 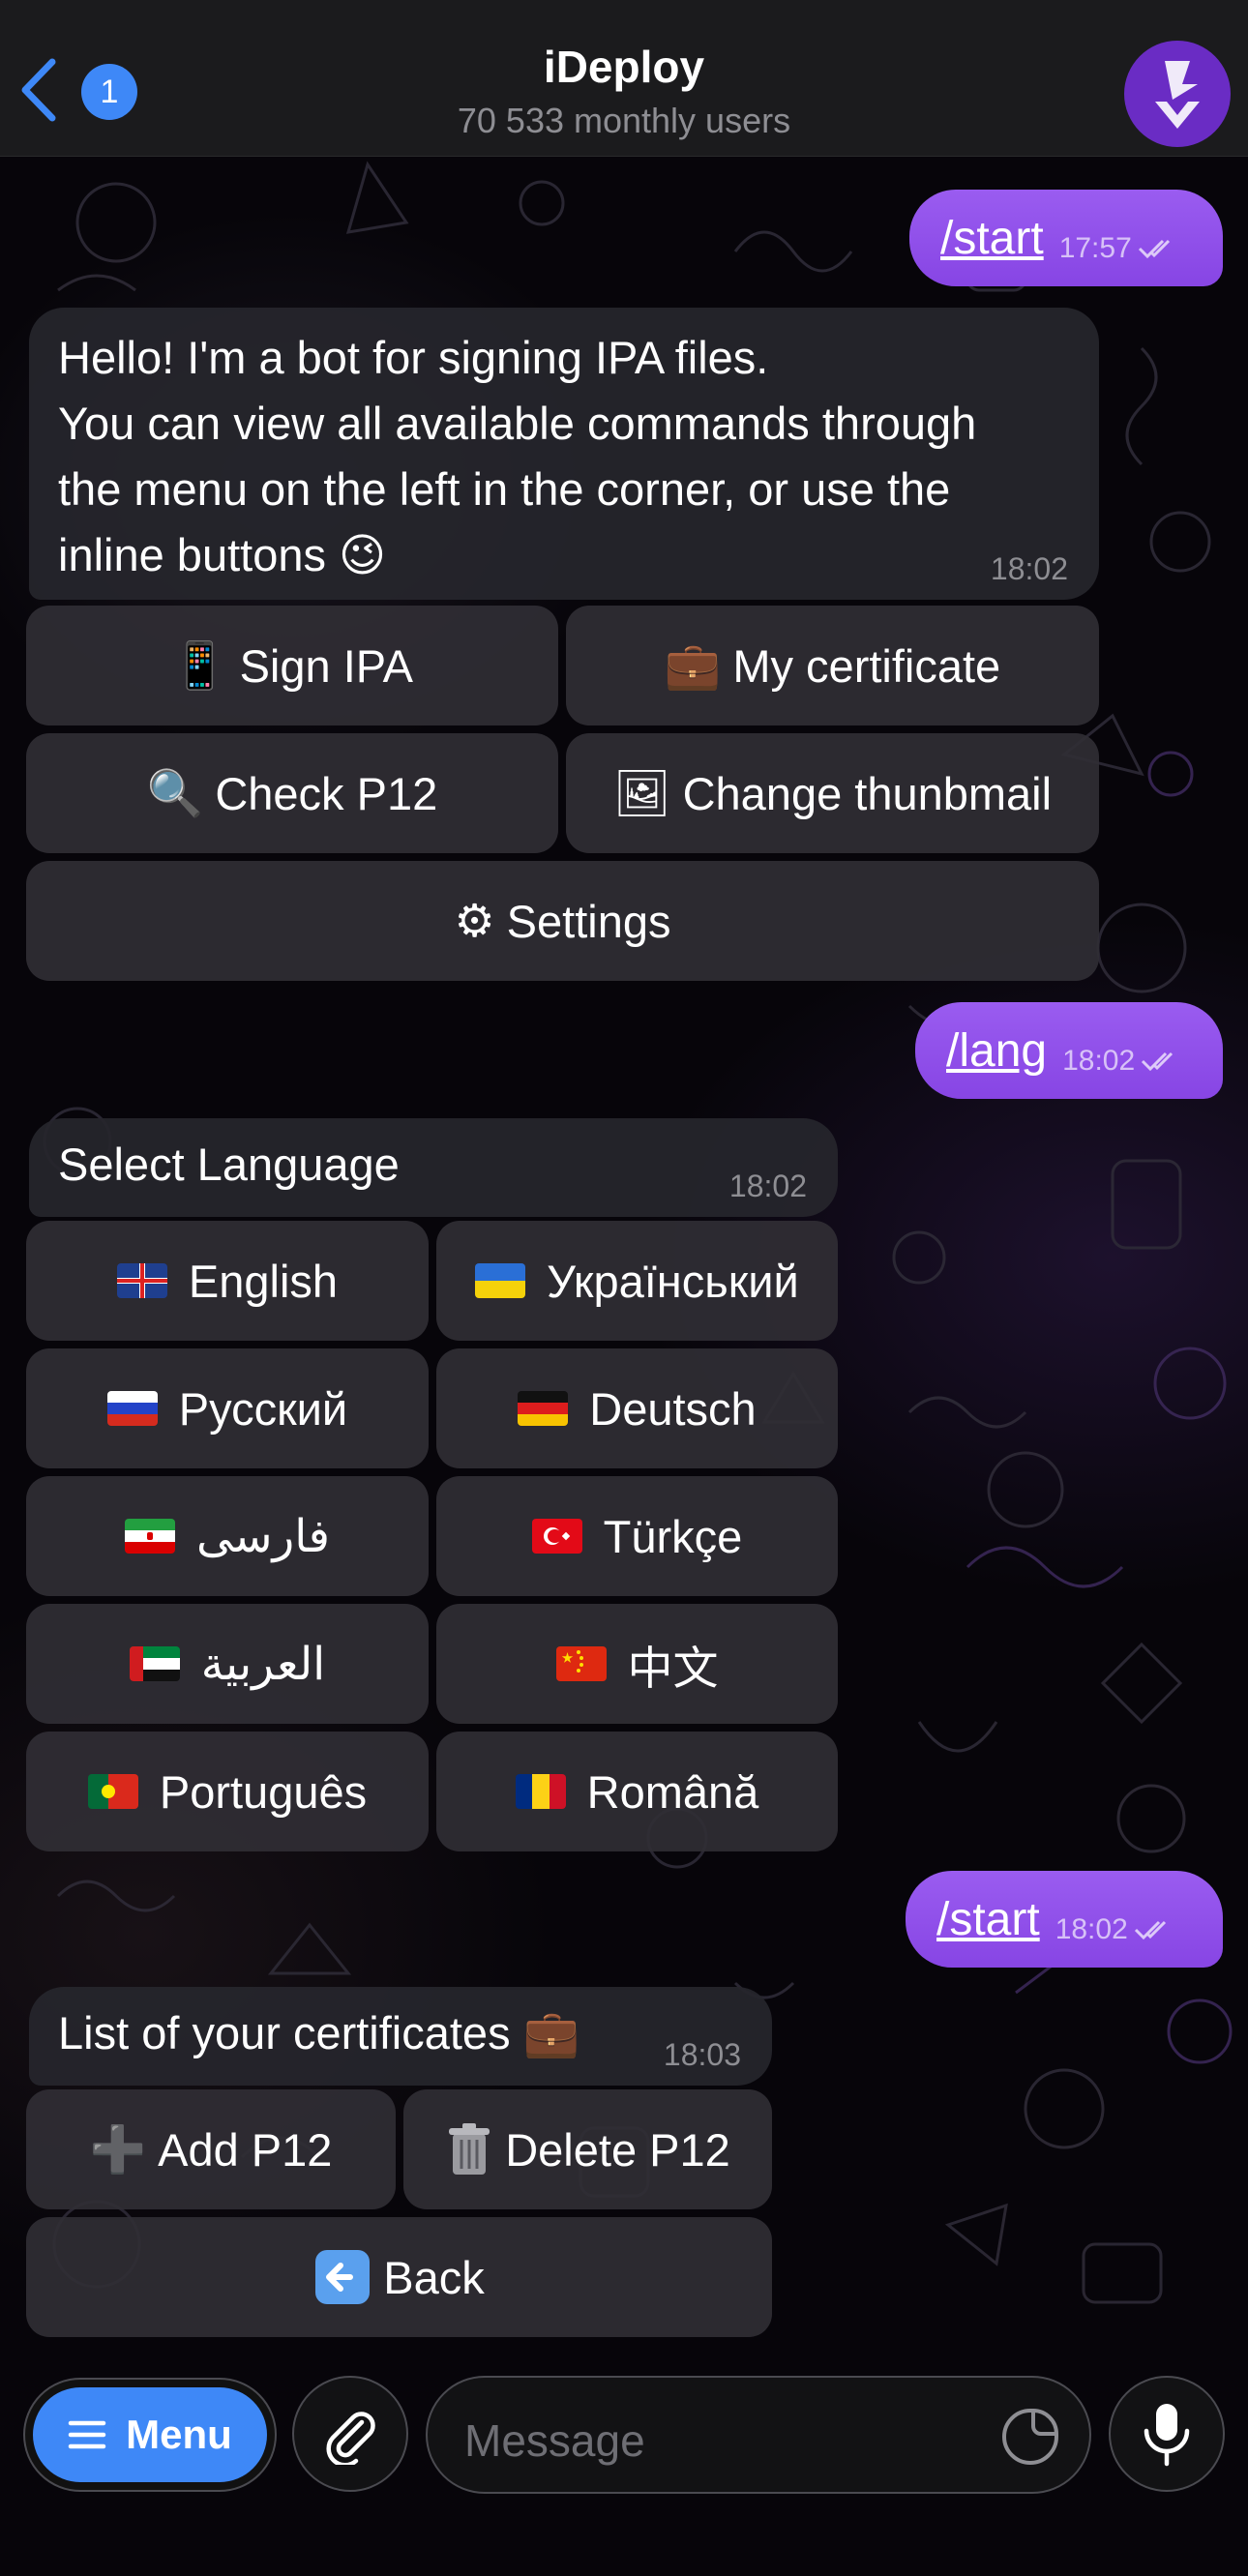 I want to click on message-text: Select Language, so click(x=229, y=1165).